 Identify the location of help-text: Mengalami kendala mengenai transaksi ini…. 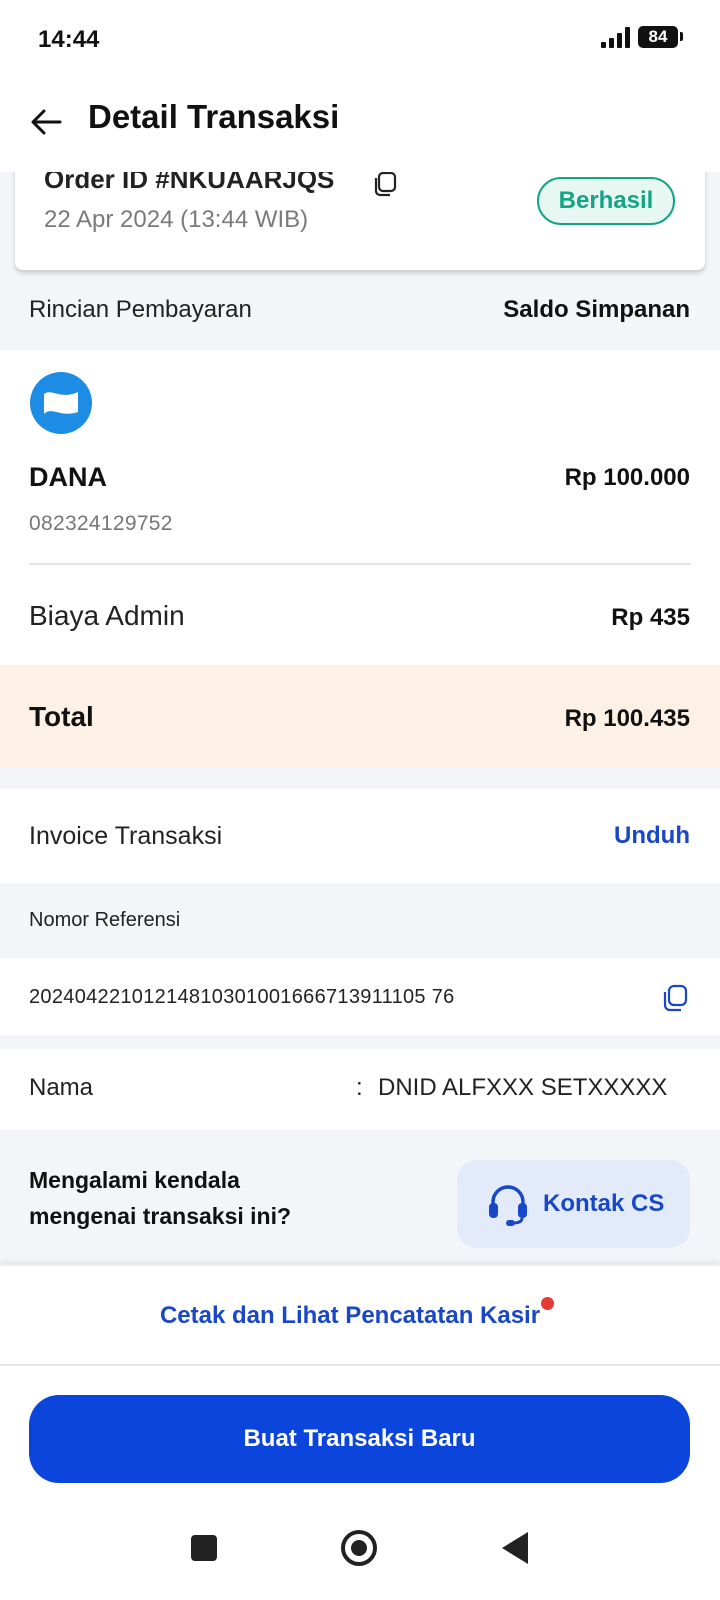
(160, 1198).